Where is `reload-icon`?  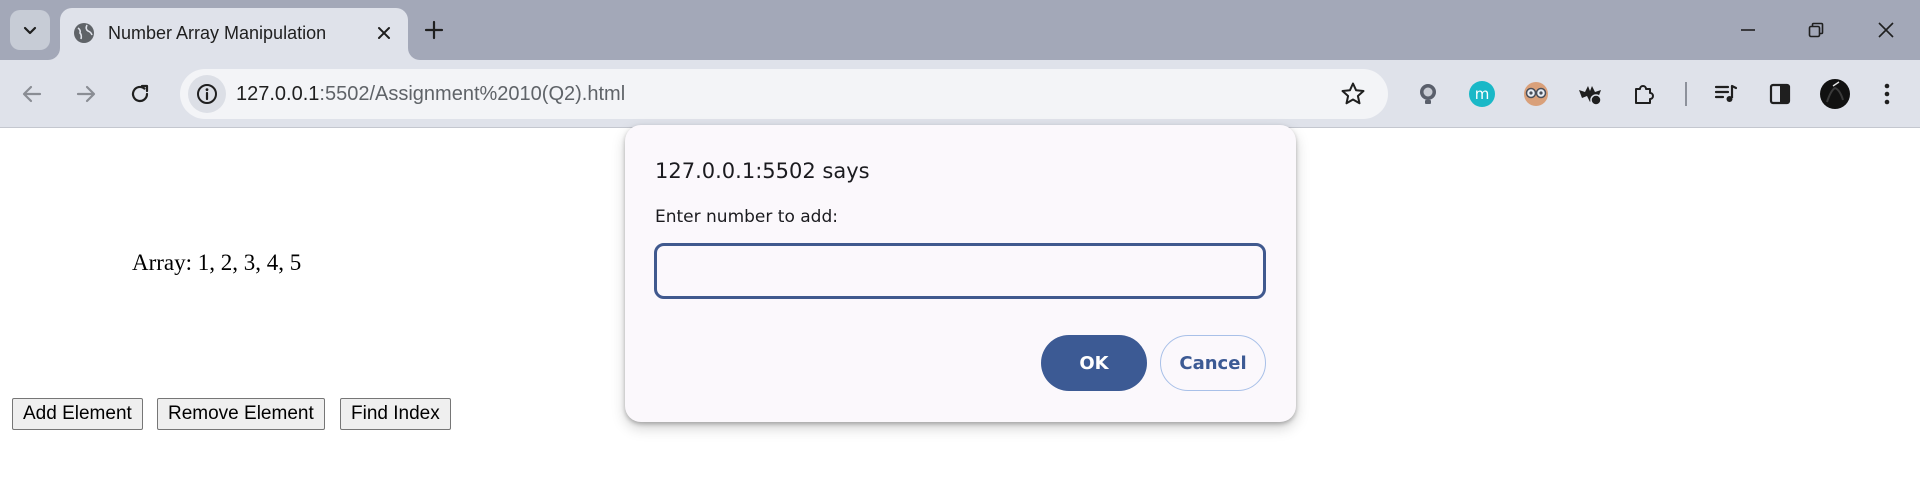
reload-icon is located at coordinates (140, 93).